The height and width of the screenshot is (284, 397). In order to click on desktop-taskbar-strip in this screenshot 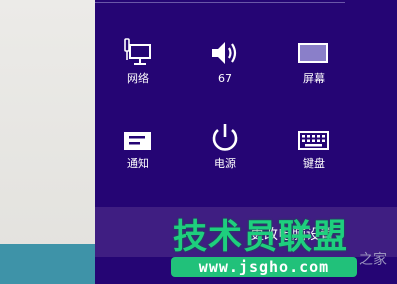, I will do `click(47, 264)`.